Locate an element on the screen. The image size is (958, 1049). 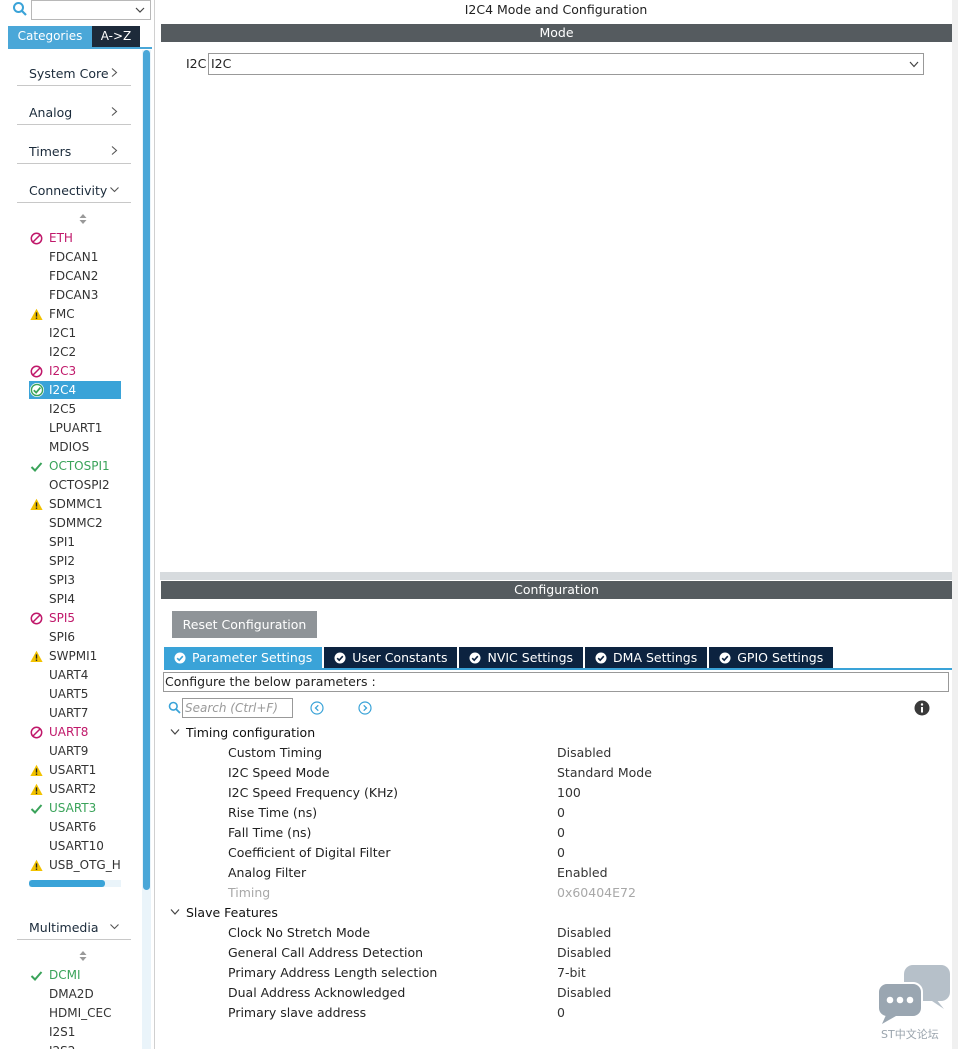
peripheral-item-fdcan2: FDCAN2 is located at coordinates (75, 276).